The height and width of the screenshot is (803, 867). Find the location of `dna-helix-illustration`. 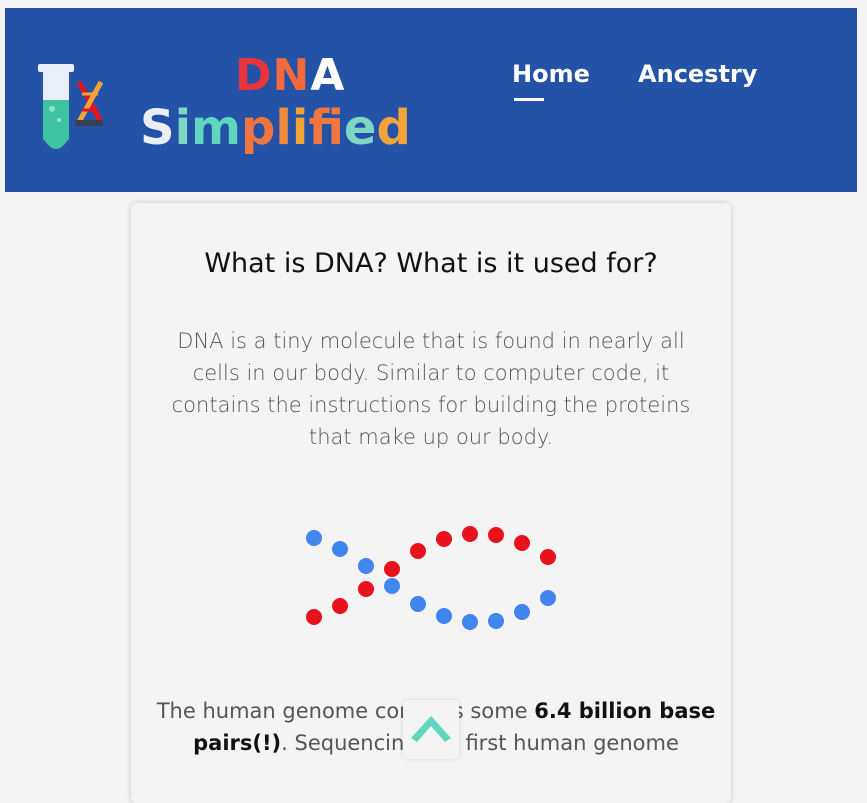

dna-helix-illustration is located at coordinates (431, 578).